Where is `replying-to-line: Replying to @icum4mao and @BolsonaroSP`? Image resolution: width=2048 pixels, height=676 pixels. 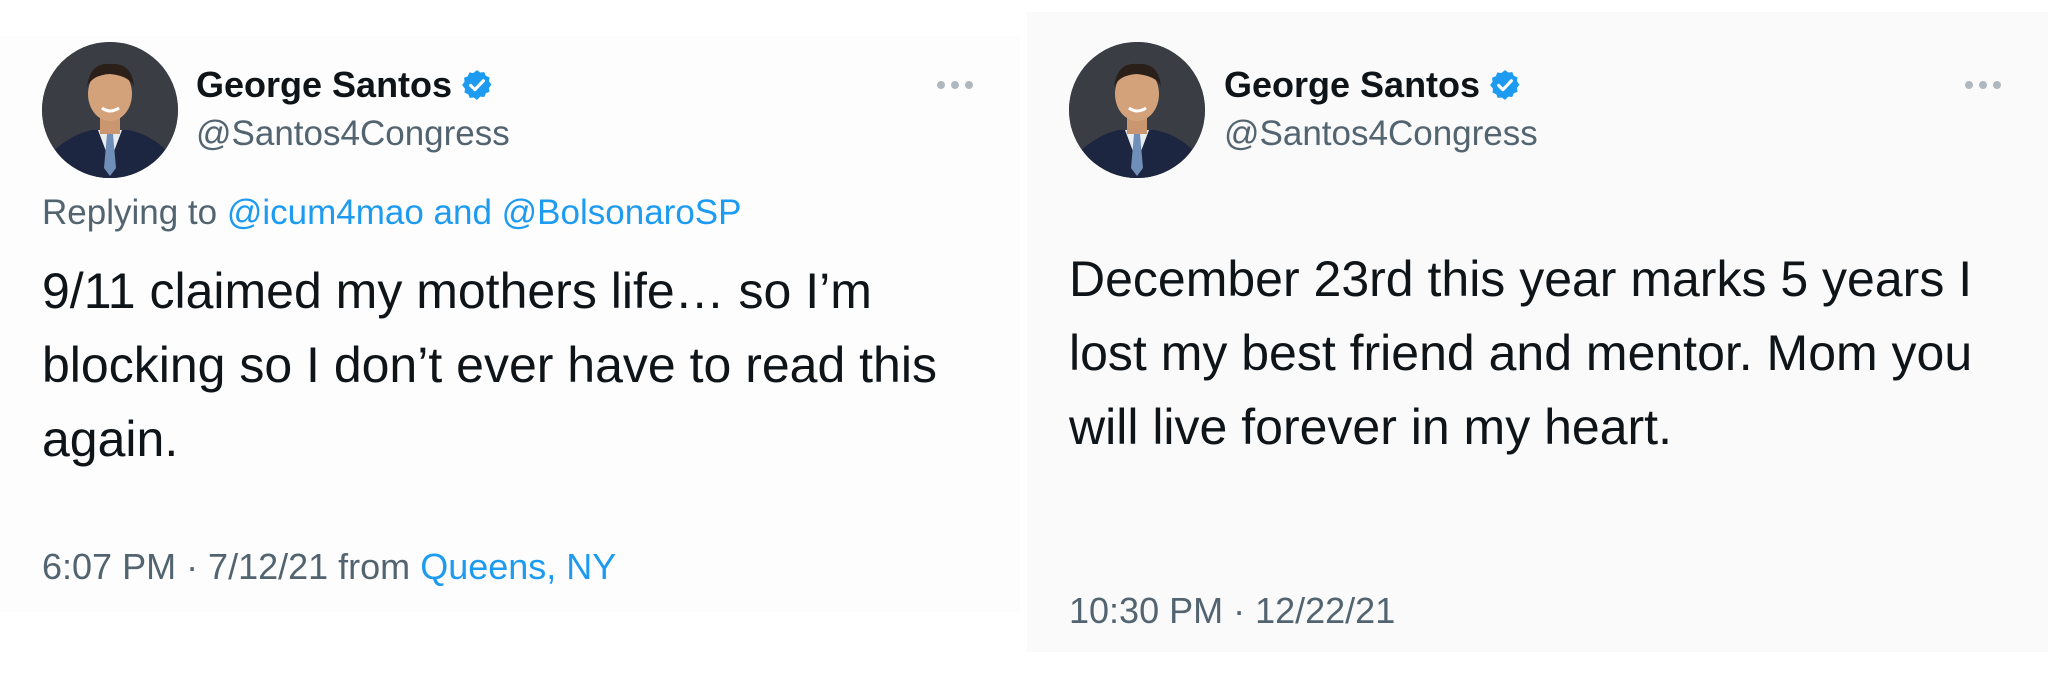 replying-to-line: Replying to @icum4mao and @BolsonaroSP is located at coordinates (391, 213).